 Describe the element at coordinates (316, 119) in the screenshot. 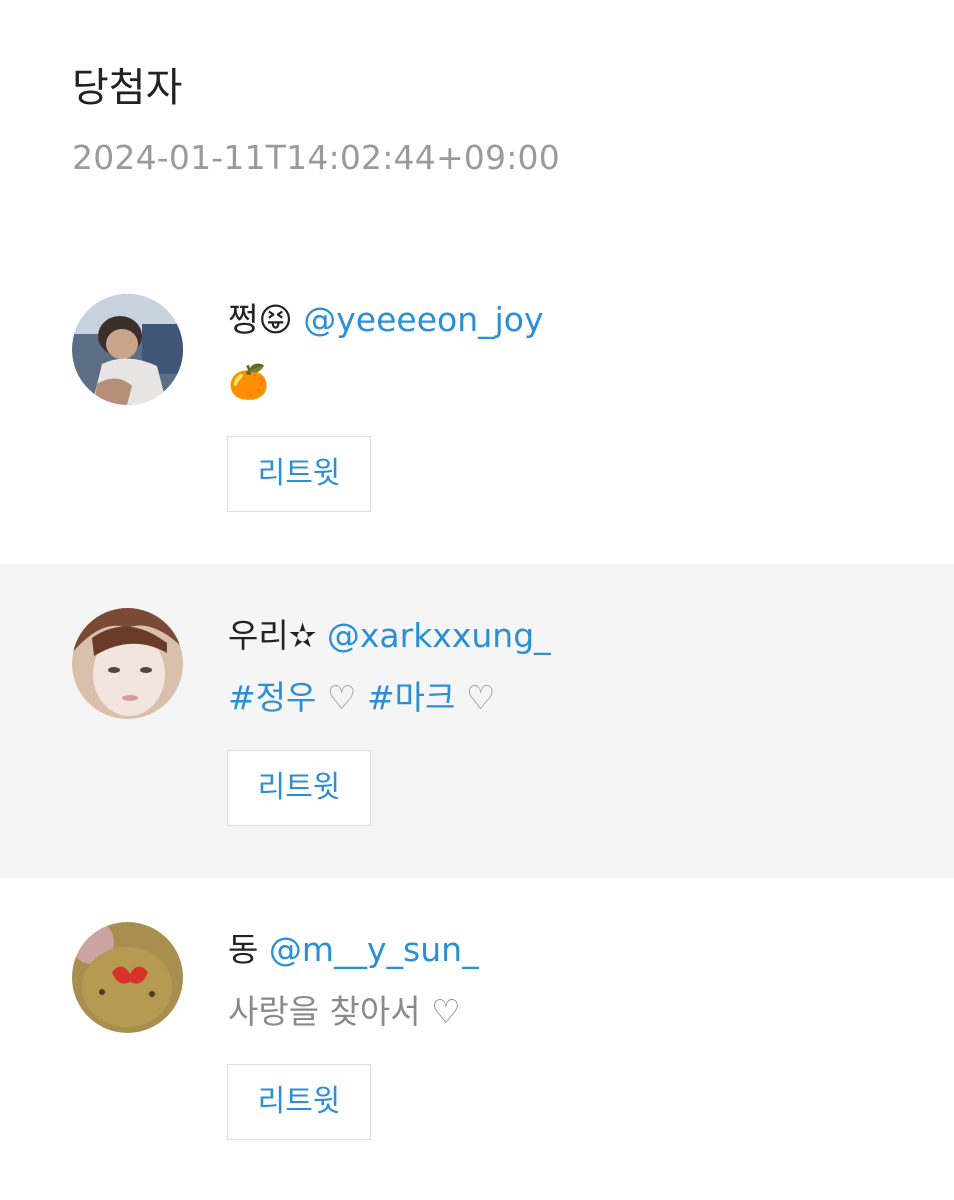

I see `page-header: 당첨자 2024-01-11T14:02:44+09:00` at that location.